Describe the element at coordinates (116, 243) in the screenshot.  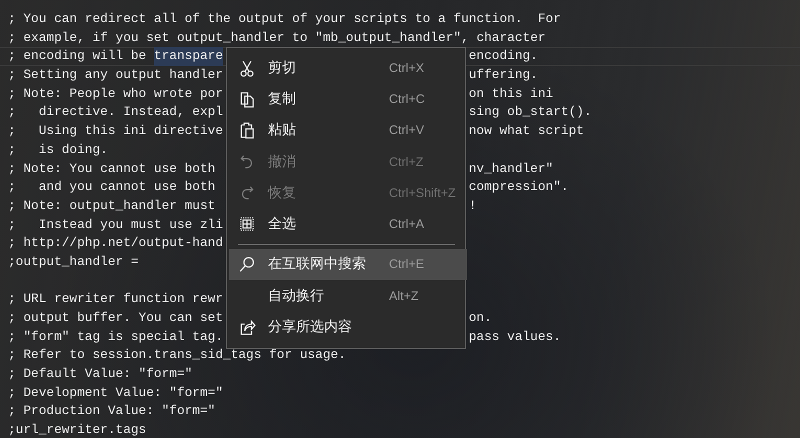
I see `code-line: ; http://php.net/output-hand` at that location.